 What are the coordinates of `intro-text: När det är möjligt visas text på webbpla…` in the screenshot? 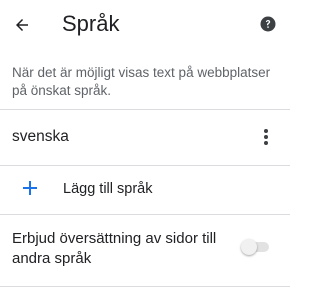 It's located at (141, 81).